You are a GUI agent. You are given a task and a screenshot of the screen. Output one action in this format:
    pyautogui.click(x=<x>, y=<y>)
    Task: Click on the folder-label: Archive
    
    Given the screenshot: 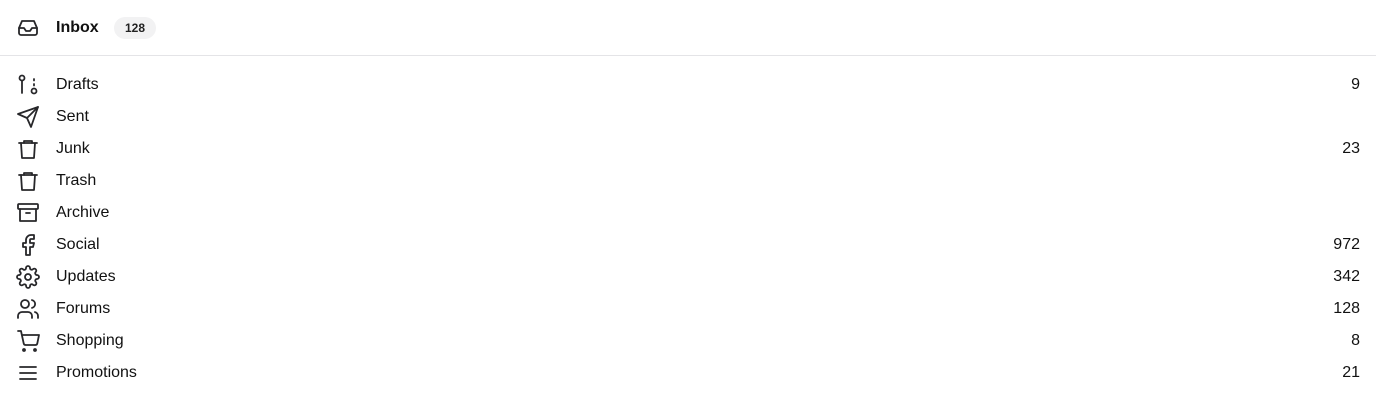 What is the action you would take?
    pyautogui.click(x=83, y=212)
    